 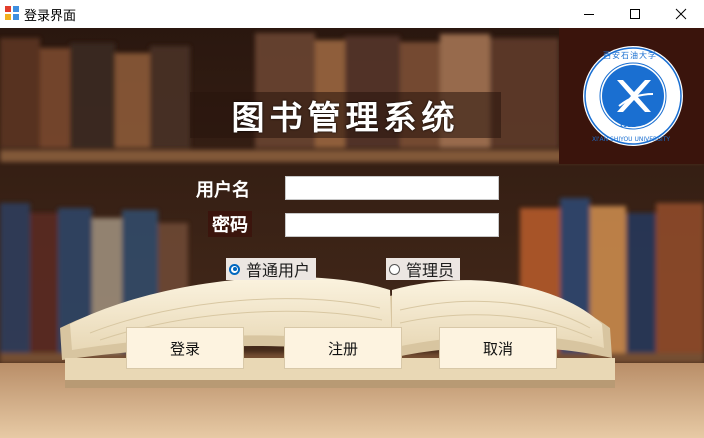 What do you see at coordinates (278, 270) in the screenshot?
I see `radio-normal-user-label: 普通用户` at bounding box center [278, 270].